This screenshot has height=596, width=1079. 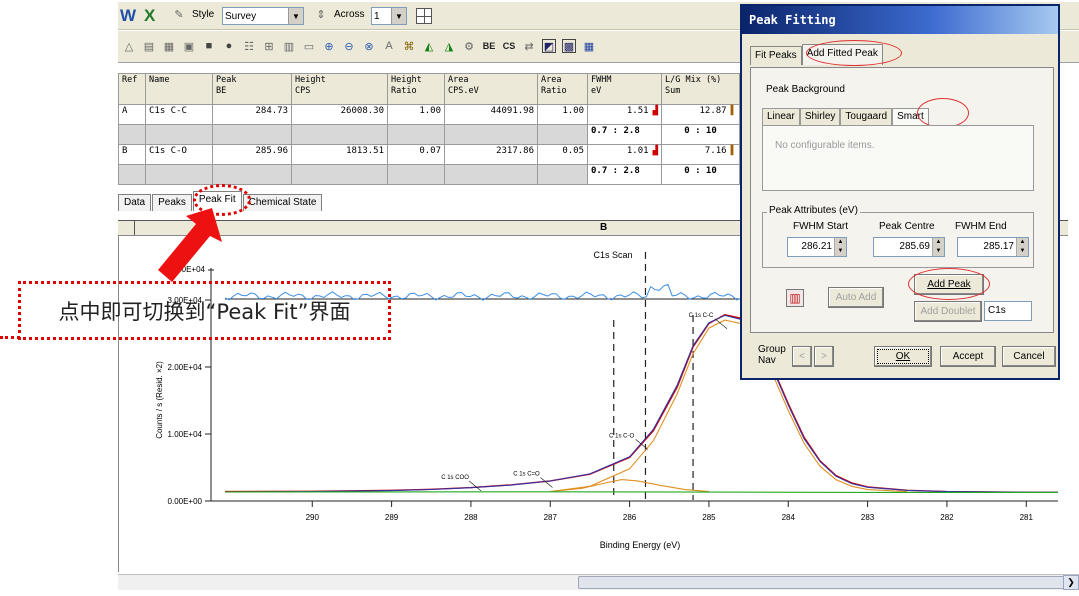 I want to click on cell-area: 2317.86, so click(x=491, y=154).